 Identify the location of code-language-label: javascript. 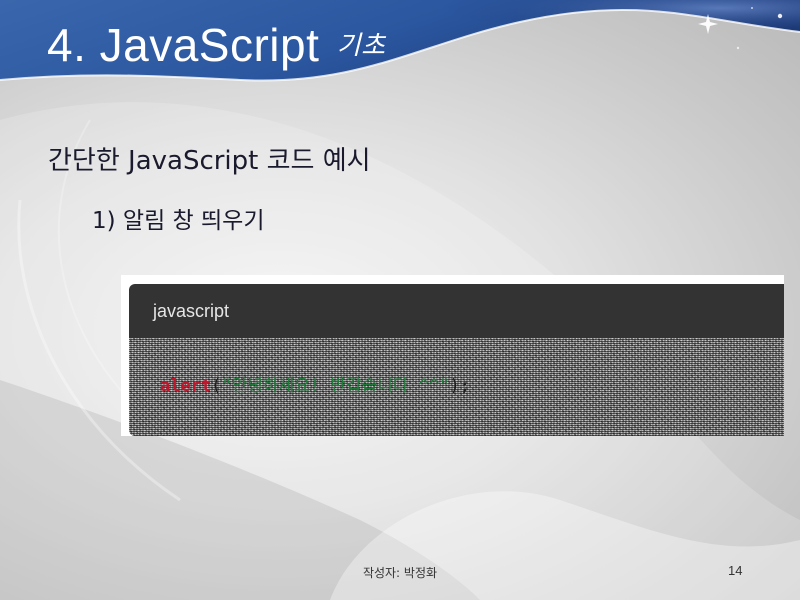
(191, 311).